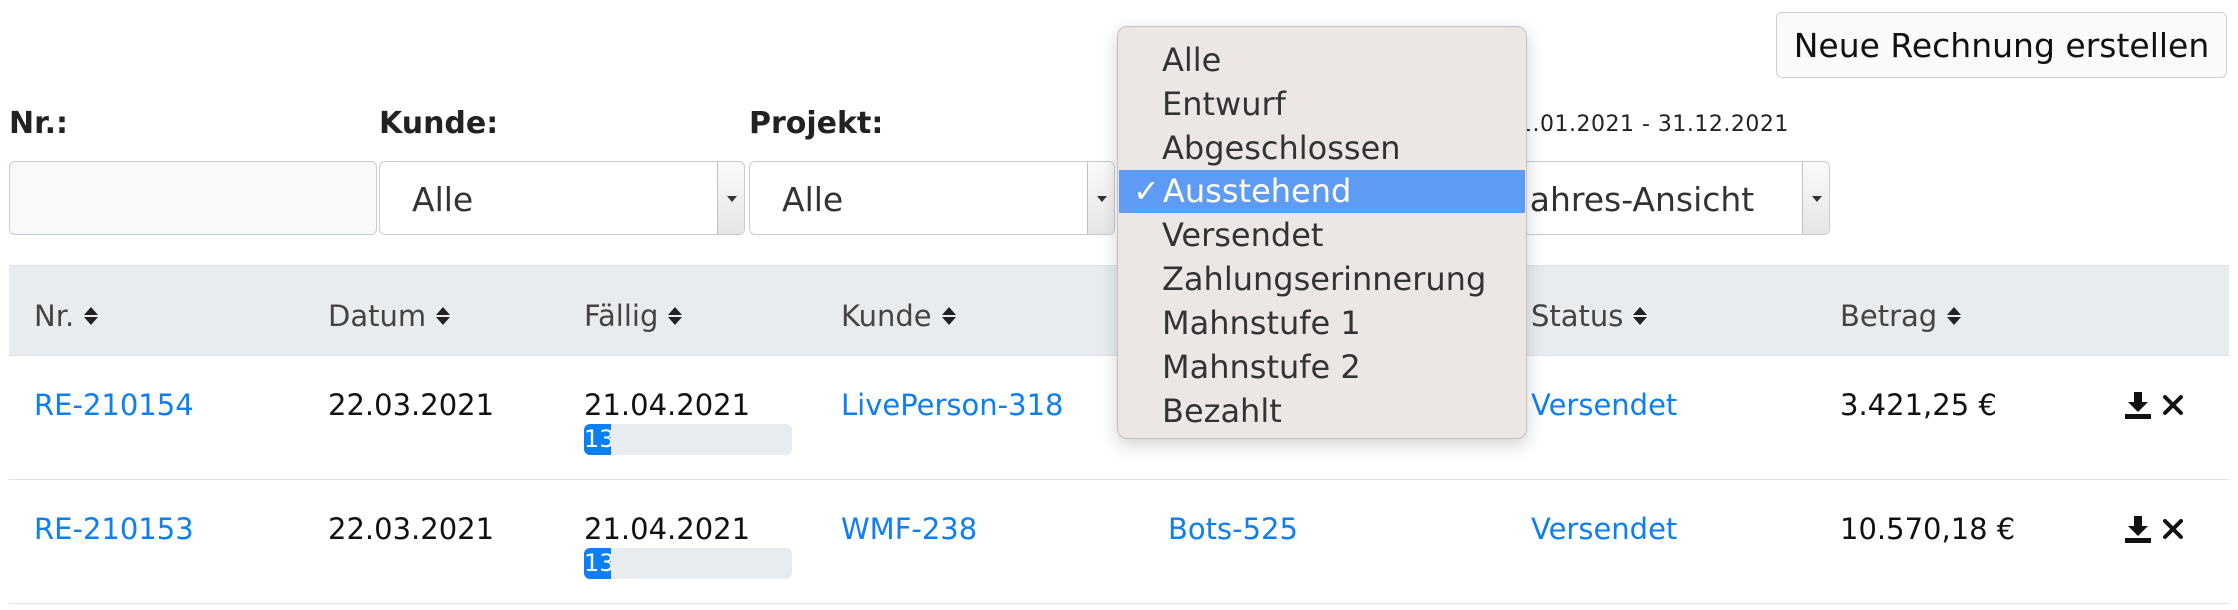 The width and height of the screenshot is (2238, 610). I want to click on column-header-kunde: Kunde, so click(898, 316).